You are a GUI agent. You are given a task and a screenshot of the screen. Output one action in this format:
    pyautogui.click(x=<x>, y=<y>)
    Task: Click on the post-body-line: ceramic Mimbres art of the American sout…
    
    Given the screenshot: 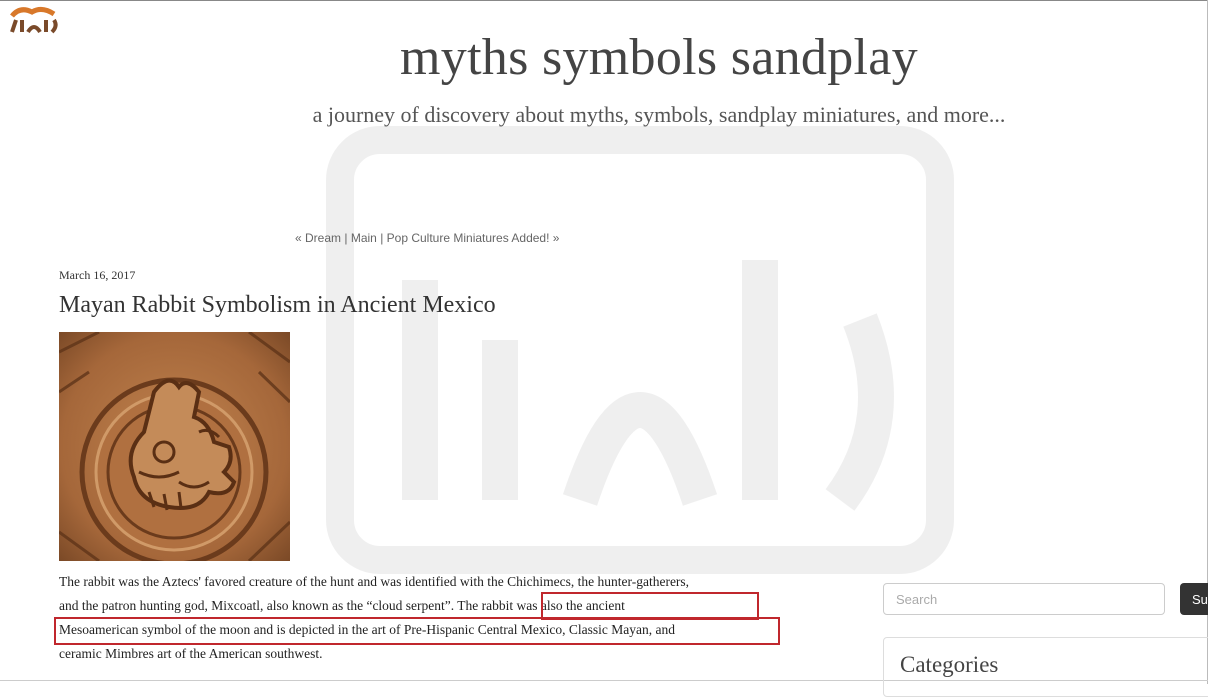 What is the action you would take?
    pyautogui.click(x=191, y=653)
    